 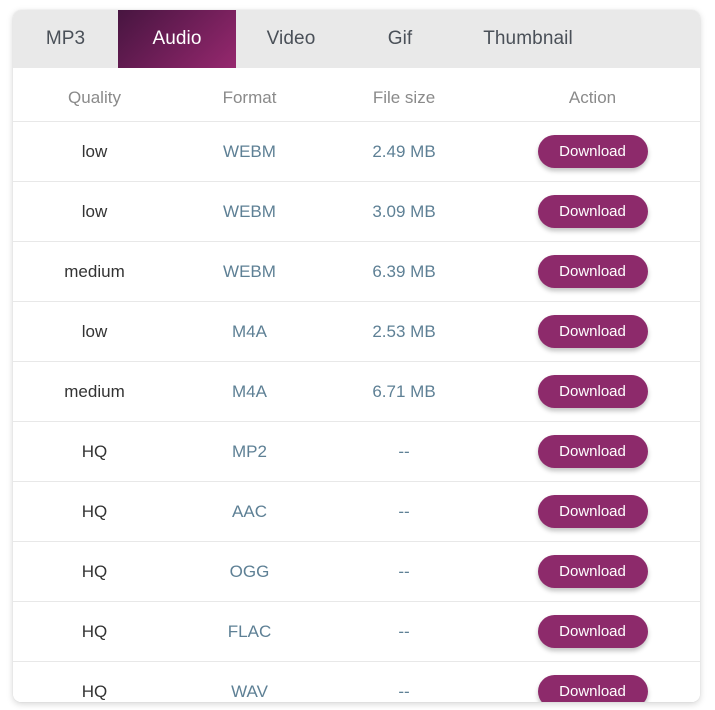 I want to click on table-row: medium M4A 6.71 MB Download, so click(x=356, y=392).